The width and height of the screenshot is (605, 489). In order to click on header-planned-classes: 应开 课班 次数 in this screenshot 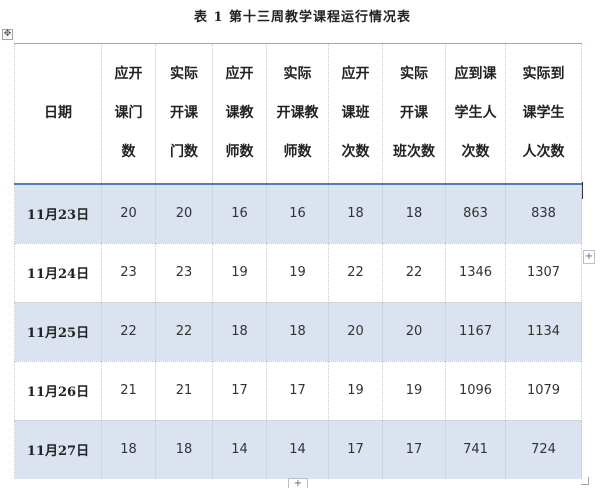, I will do `click(355, 113)`.